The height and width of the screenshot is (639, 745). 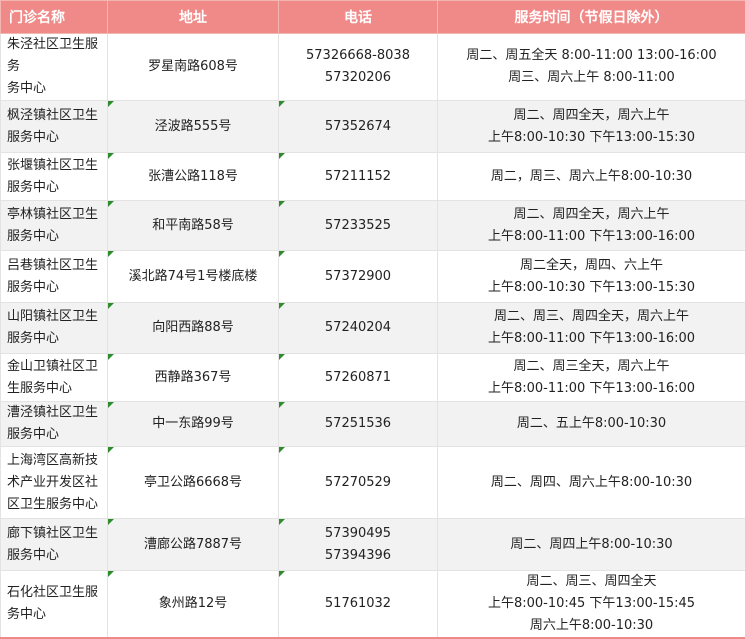 I want to click on address-line: 西静路367号, so click(x=193, y=378).